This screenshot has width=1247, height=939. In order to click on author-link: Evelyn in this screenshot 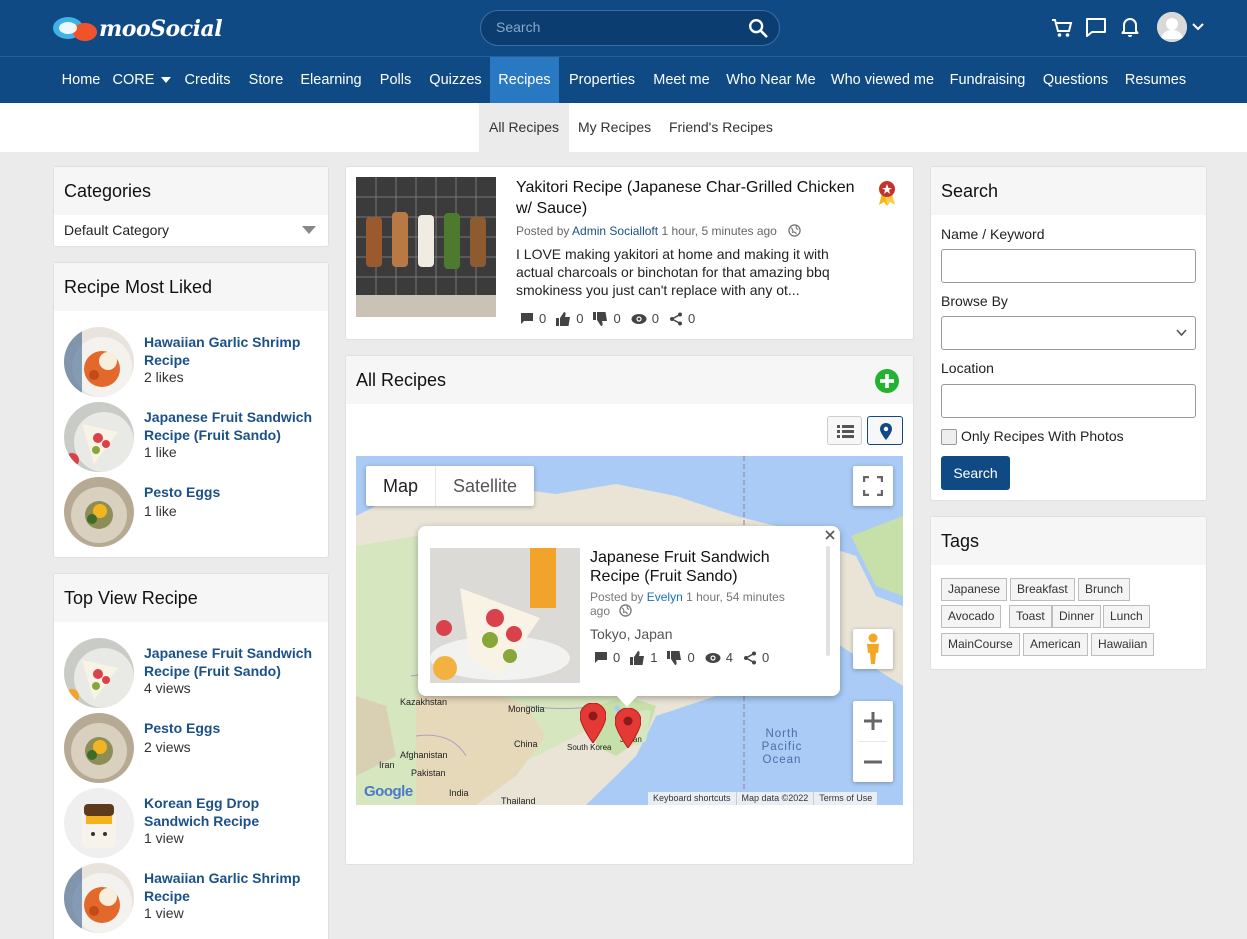, I will do `click(665, 597)`.